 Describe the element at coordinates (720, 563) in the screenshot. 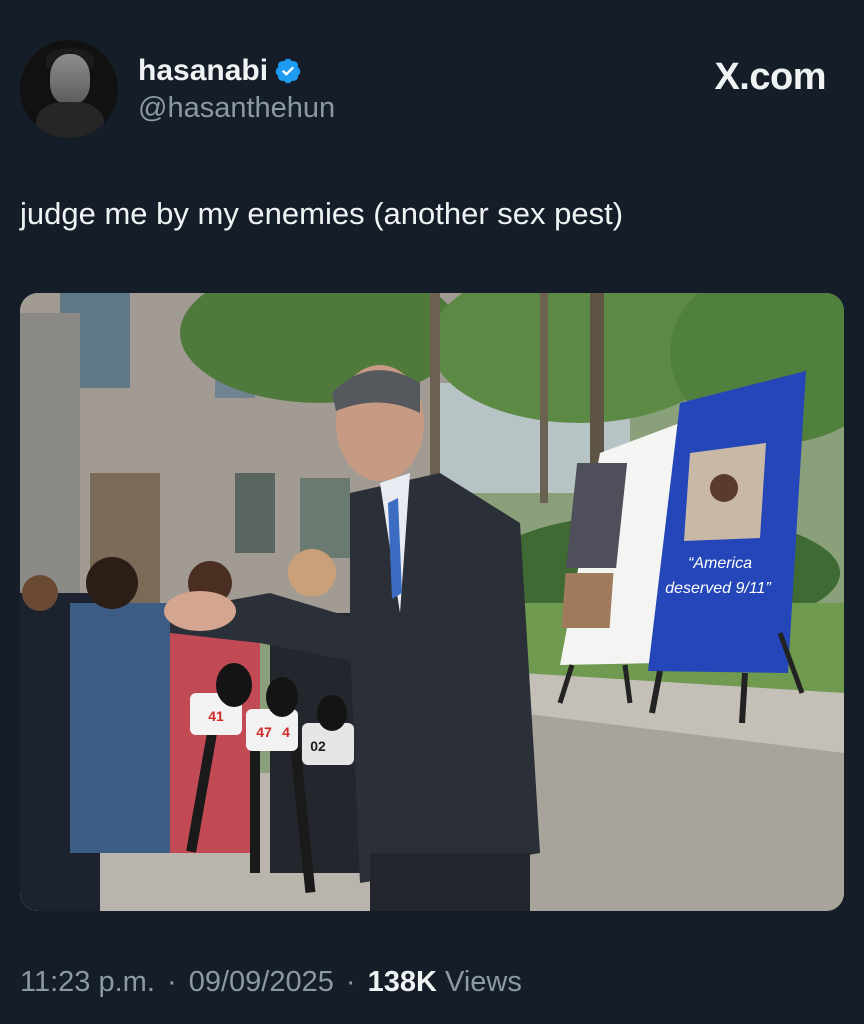

I see `poster-quote-line1: “America` at that location.